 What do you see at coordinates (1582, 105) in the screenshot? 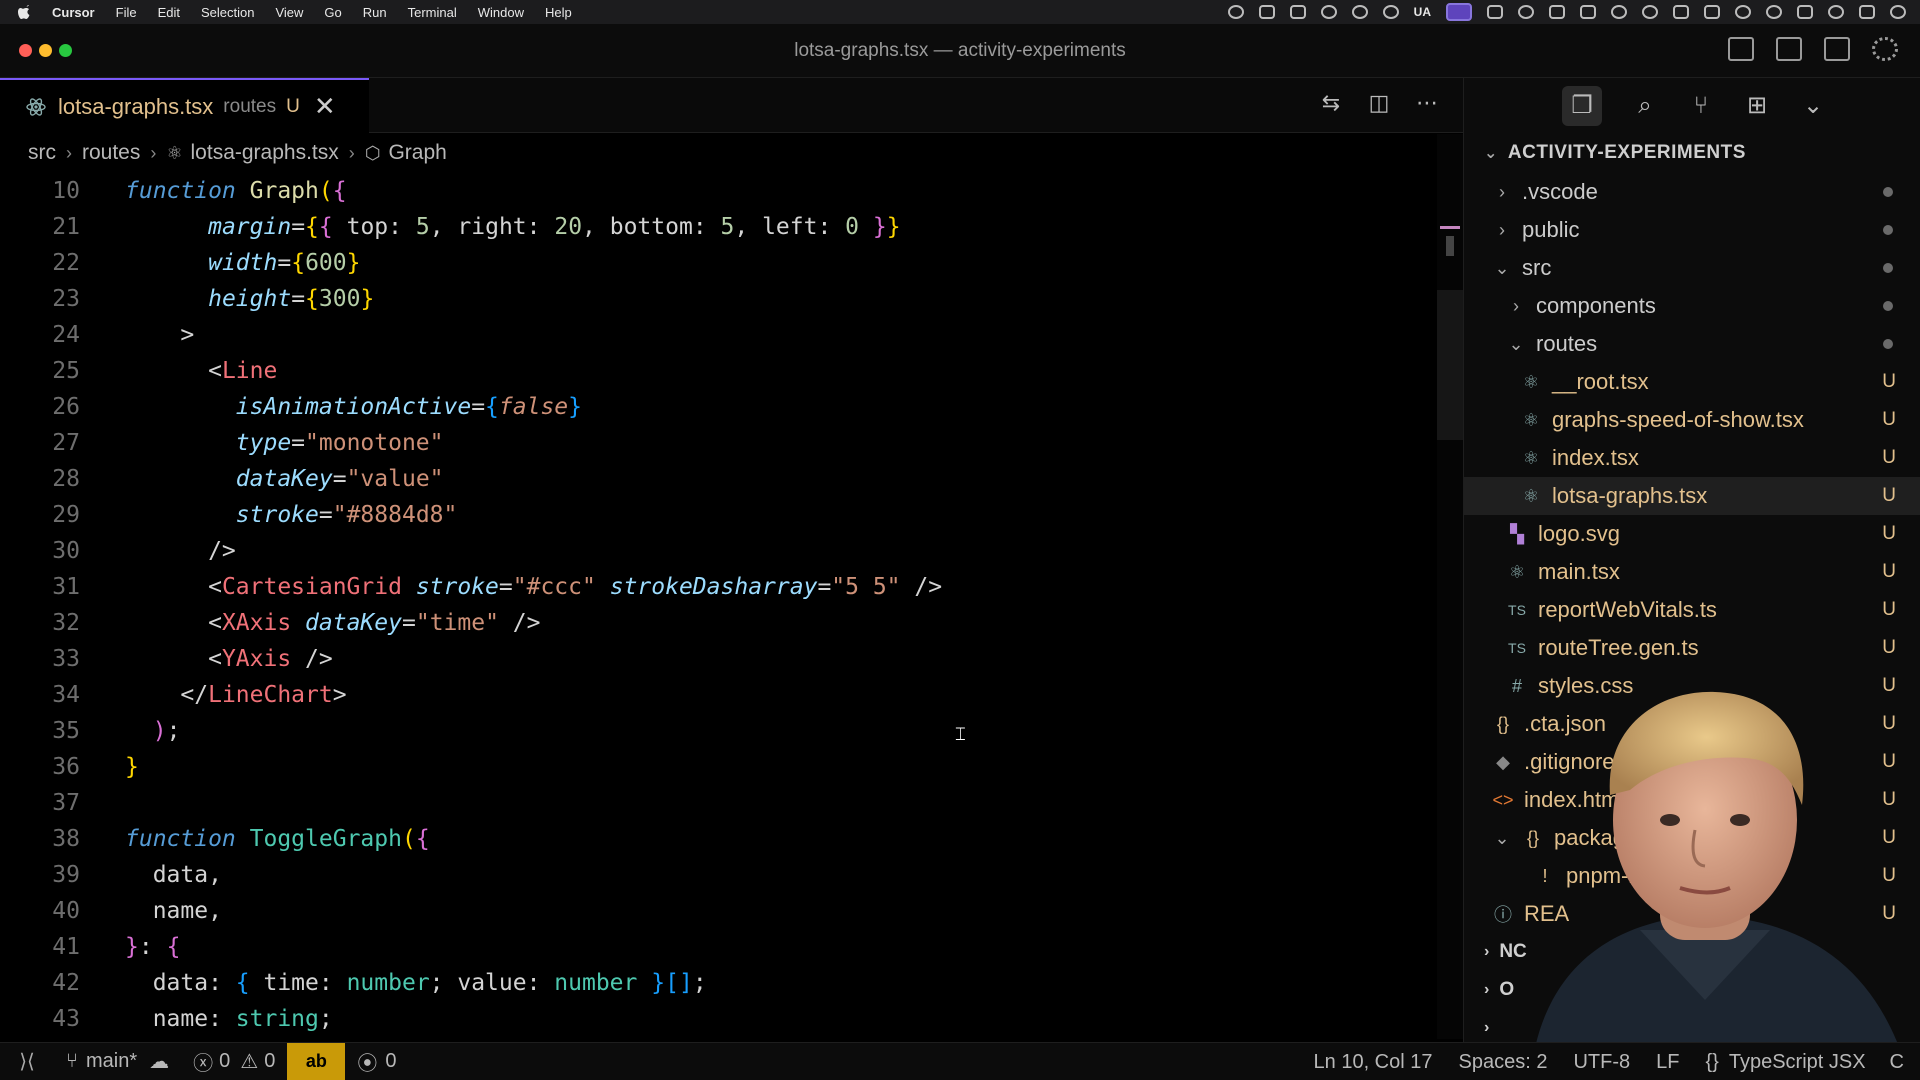
I see `explorer-files-icon: ❐` at bounding box center [1582, 105].